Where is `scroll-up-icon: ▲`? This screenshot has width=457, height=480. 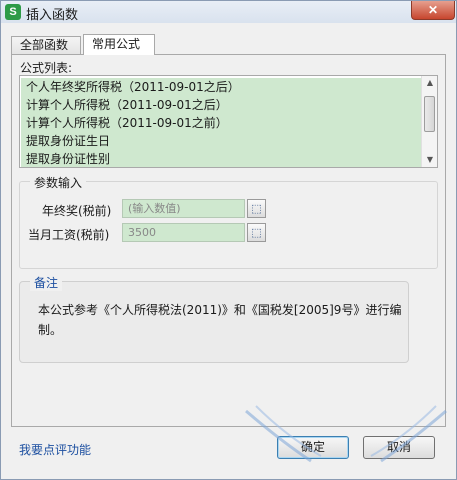 scroll-up-icon: ▲ is located at coordinates (429, 83).